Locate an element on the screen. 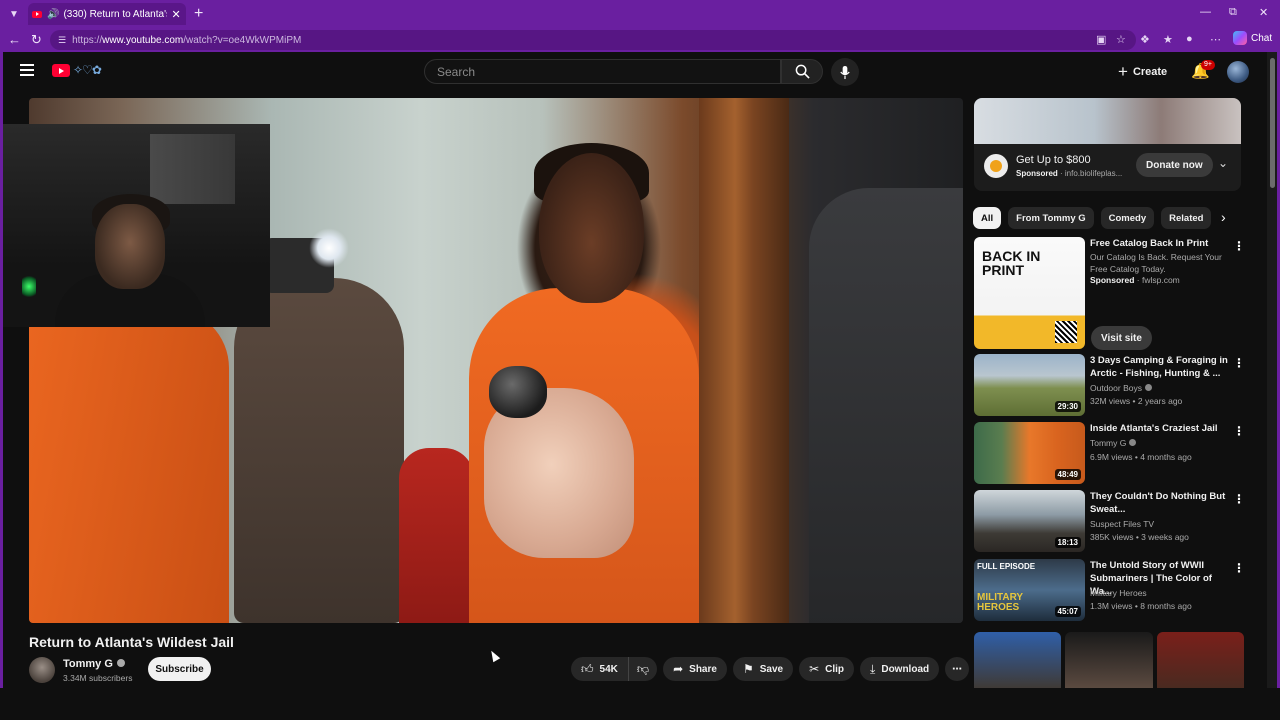 This screenshot has width=1280, height=720. sponsored-title: Free Catalog Back In Print is located at coordinates (1159, 243).